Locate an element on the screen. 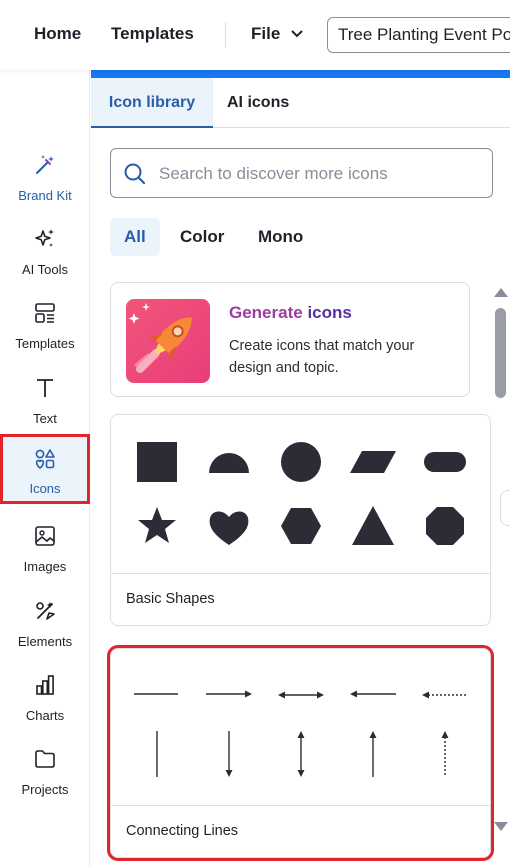 This screenshot has height=866, width=510. sidebar-item-icons: Icons is located at coordinates (45, 469).